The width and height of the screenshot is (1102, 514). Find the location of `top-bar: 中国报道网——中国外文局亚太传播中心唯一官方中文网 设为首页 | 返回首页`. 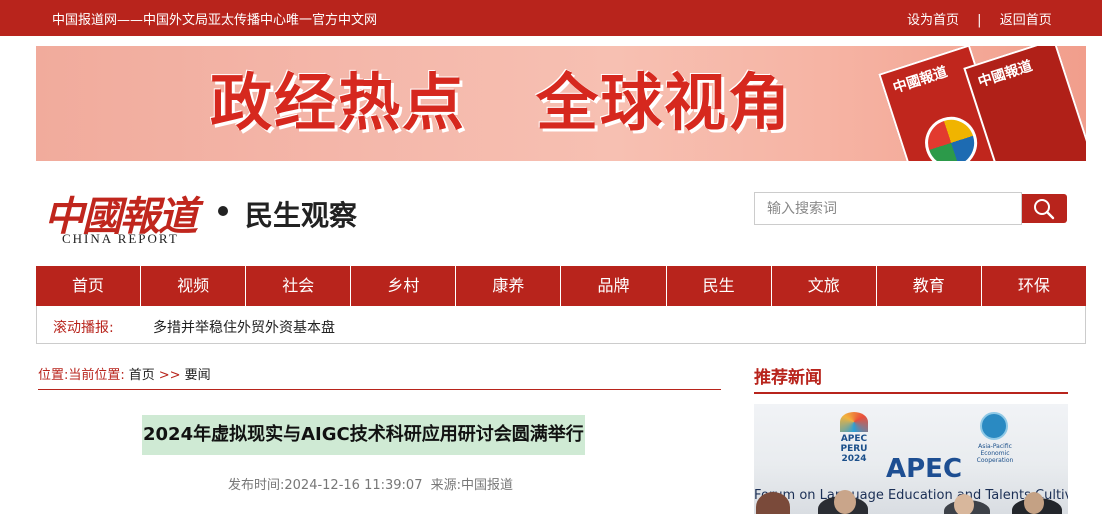

top-bar: 中国报道网——中国外文局亚太传播中心唯一官方中文网 设为首页 | 返回首页 is located at coordinates (551, 18).